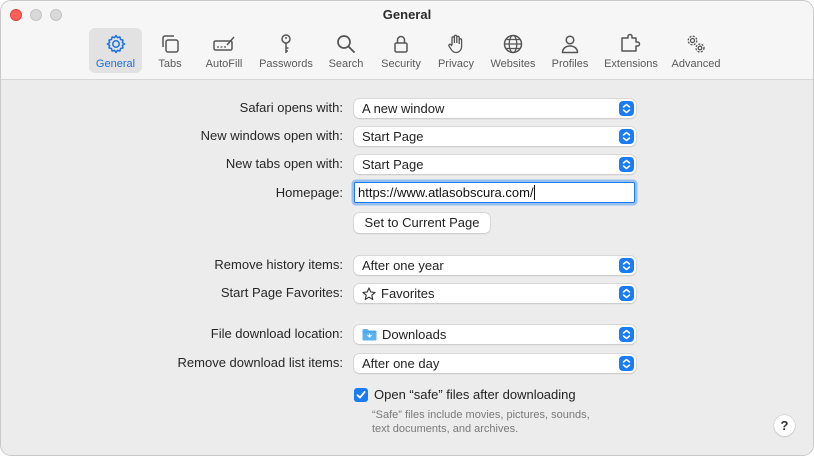  I want to click on tab-label: General, so click(115, 64).